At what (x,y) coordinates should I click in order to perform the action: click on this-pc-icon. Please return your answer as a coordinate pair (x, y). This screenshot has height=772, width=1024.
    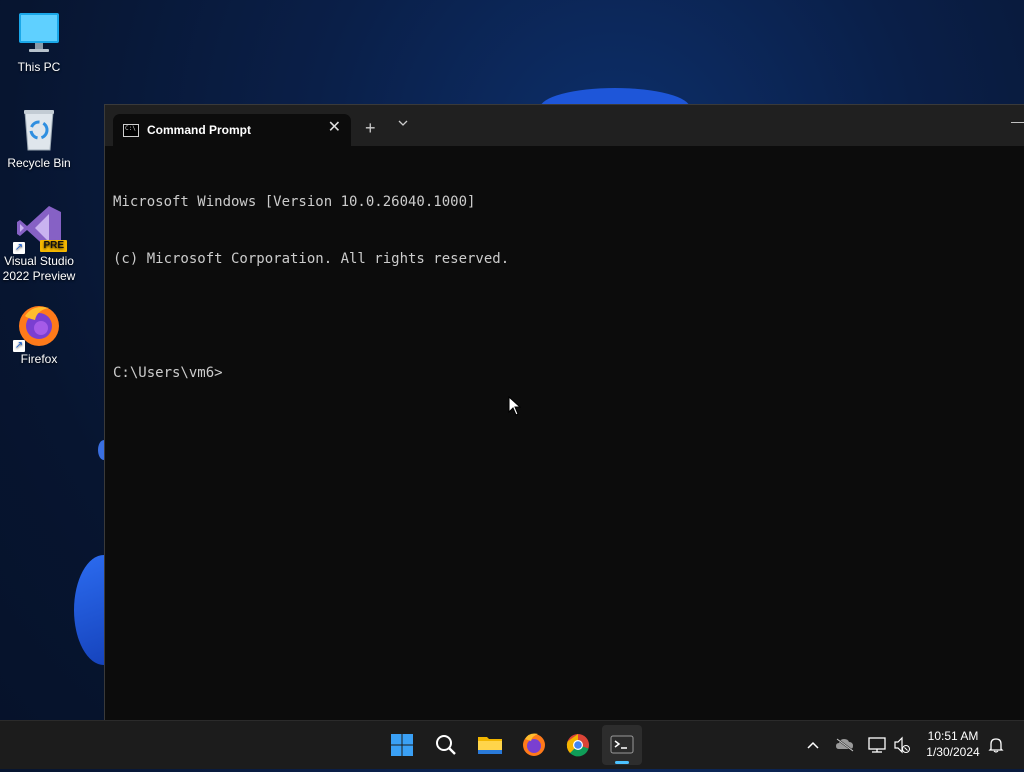
    Looking at the image, I should click on (39, 34).